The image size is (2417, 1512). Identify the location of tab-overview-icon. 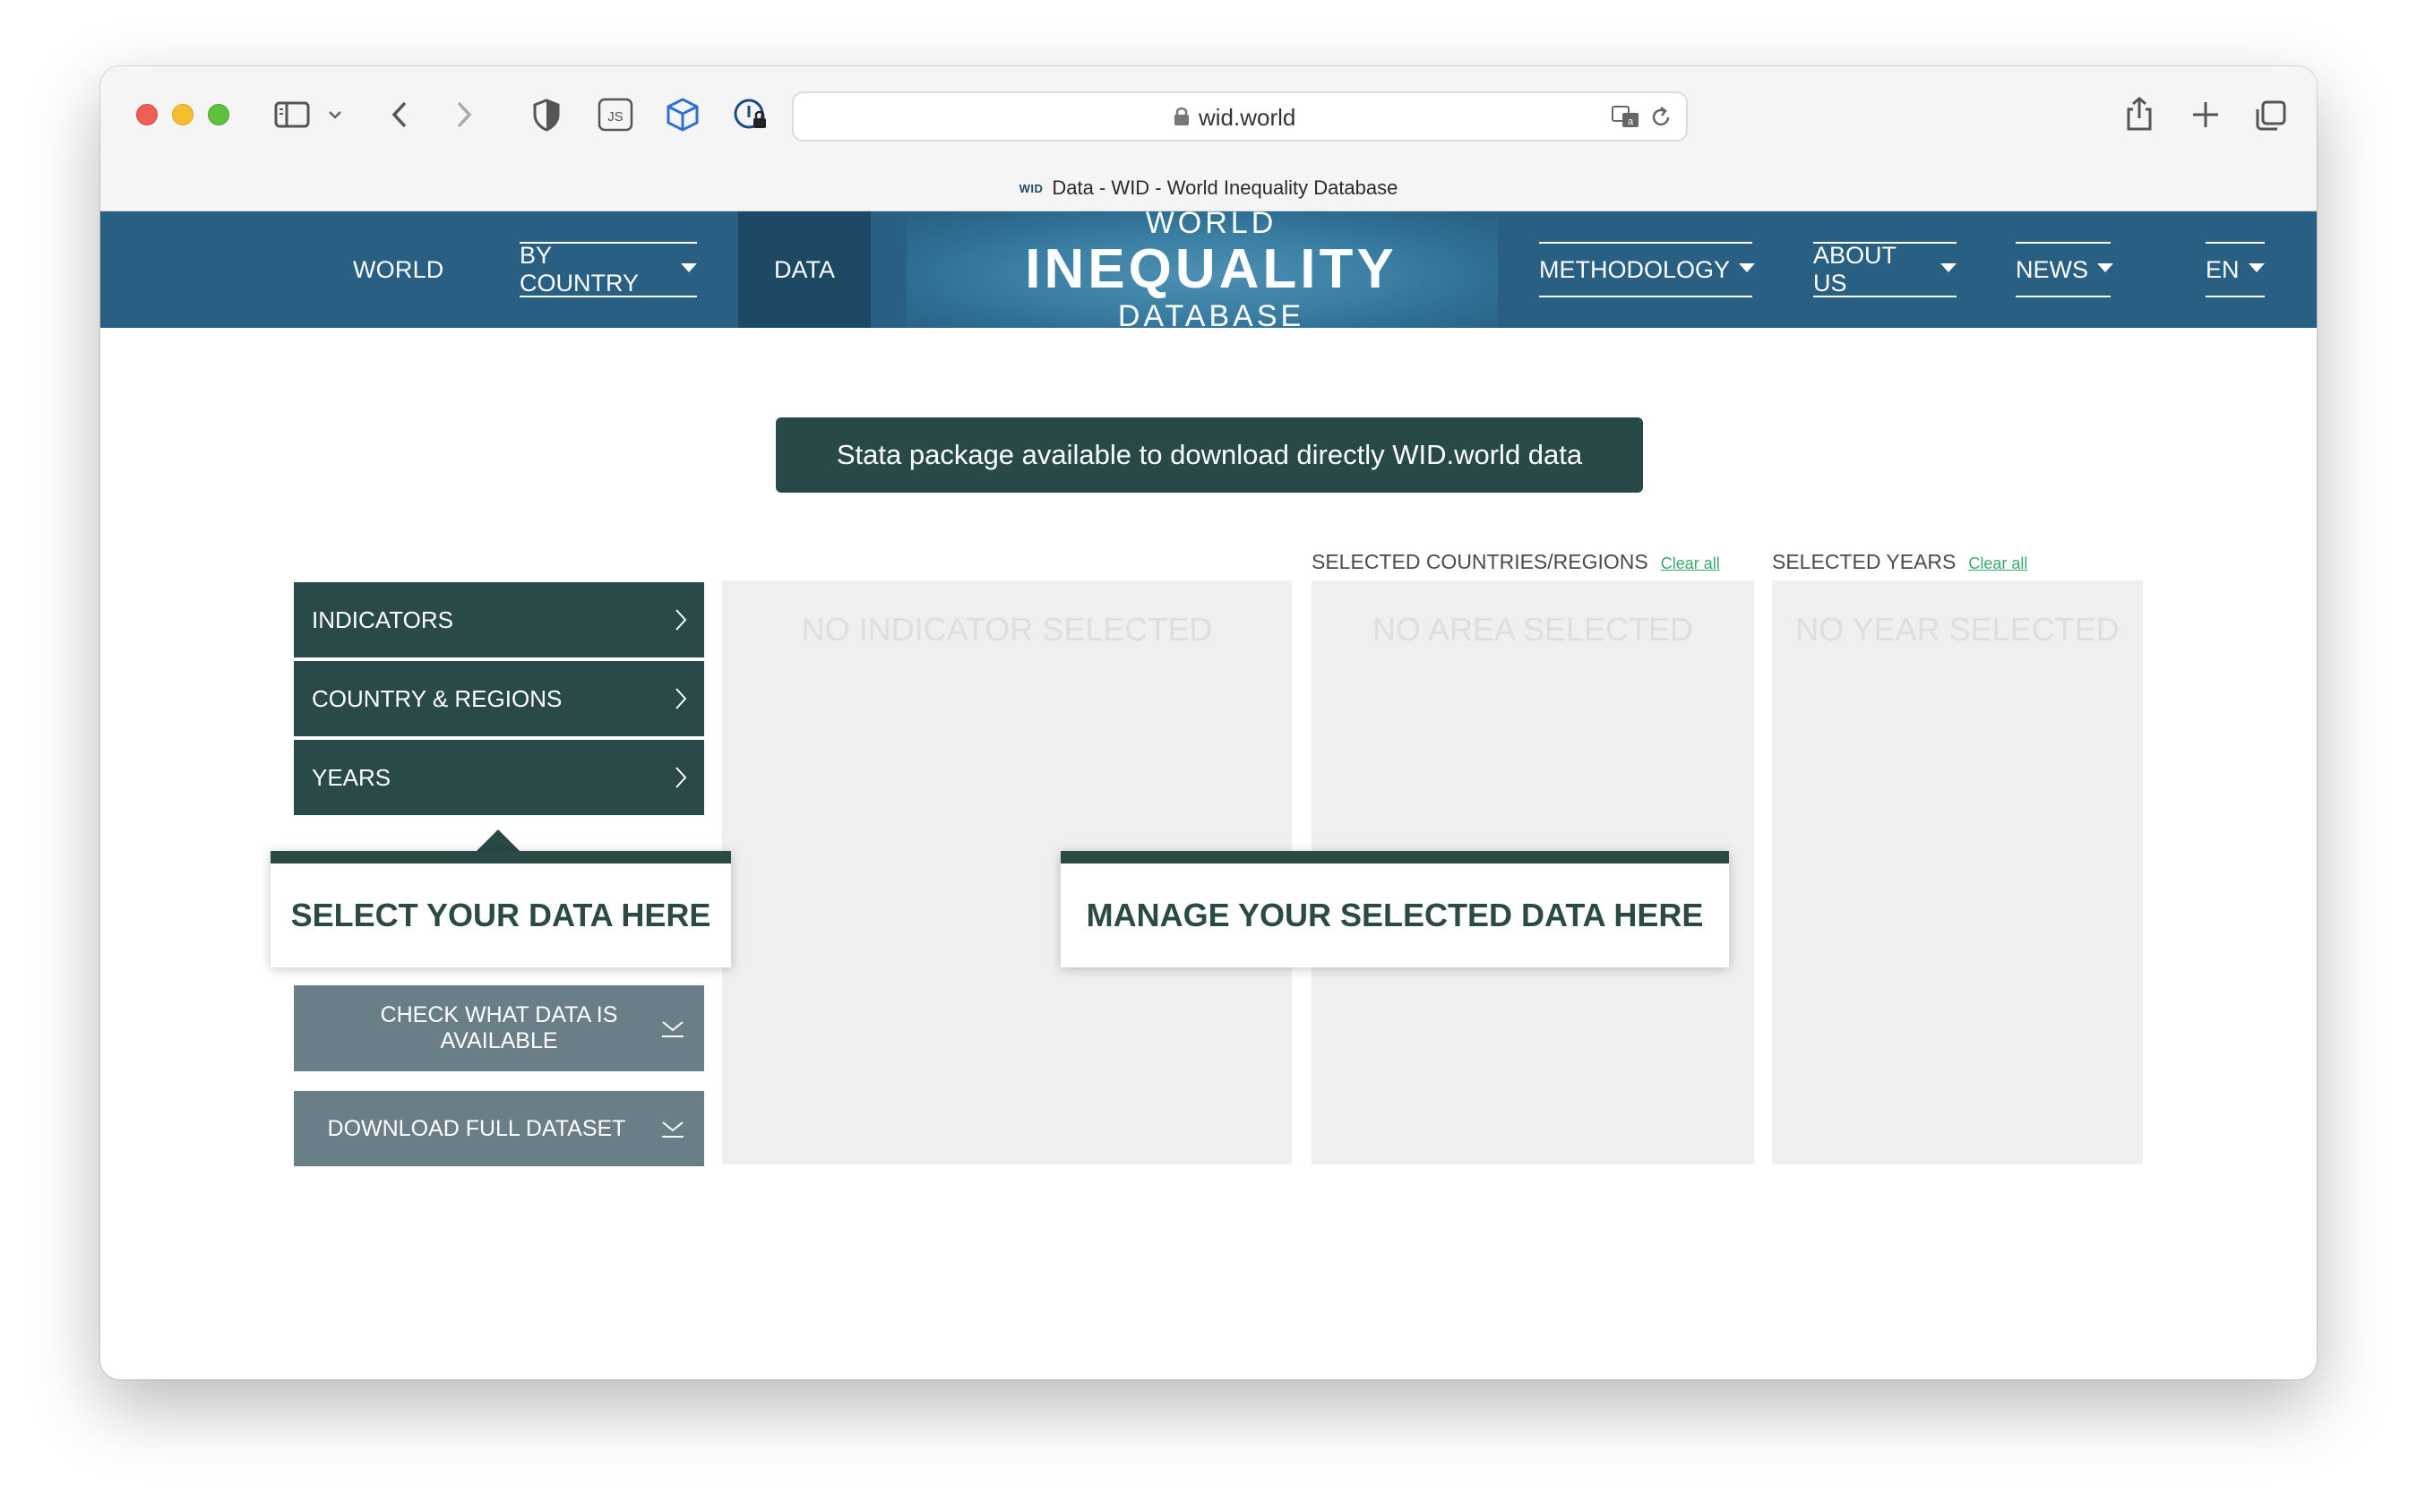
(2270, 115).